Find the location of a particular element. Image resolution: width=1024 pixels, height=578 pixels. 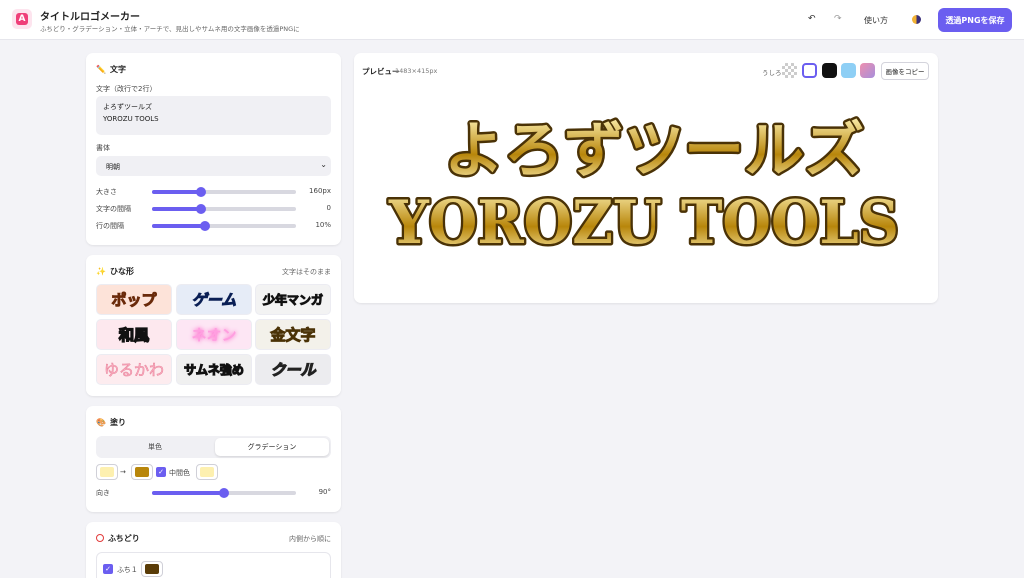

preset-pop: ポップ is located at coordinates (134, 299).